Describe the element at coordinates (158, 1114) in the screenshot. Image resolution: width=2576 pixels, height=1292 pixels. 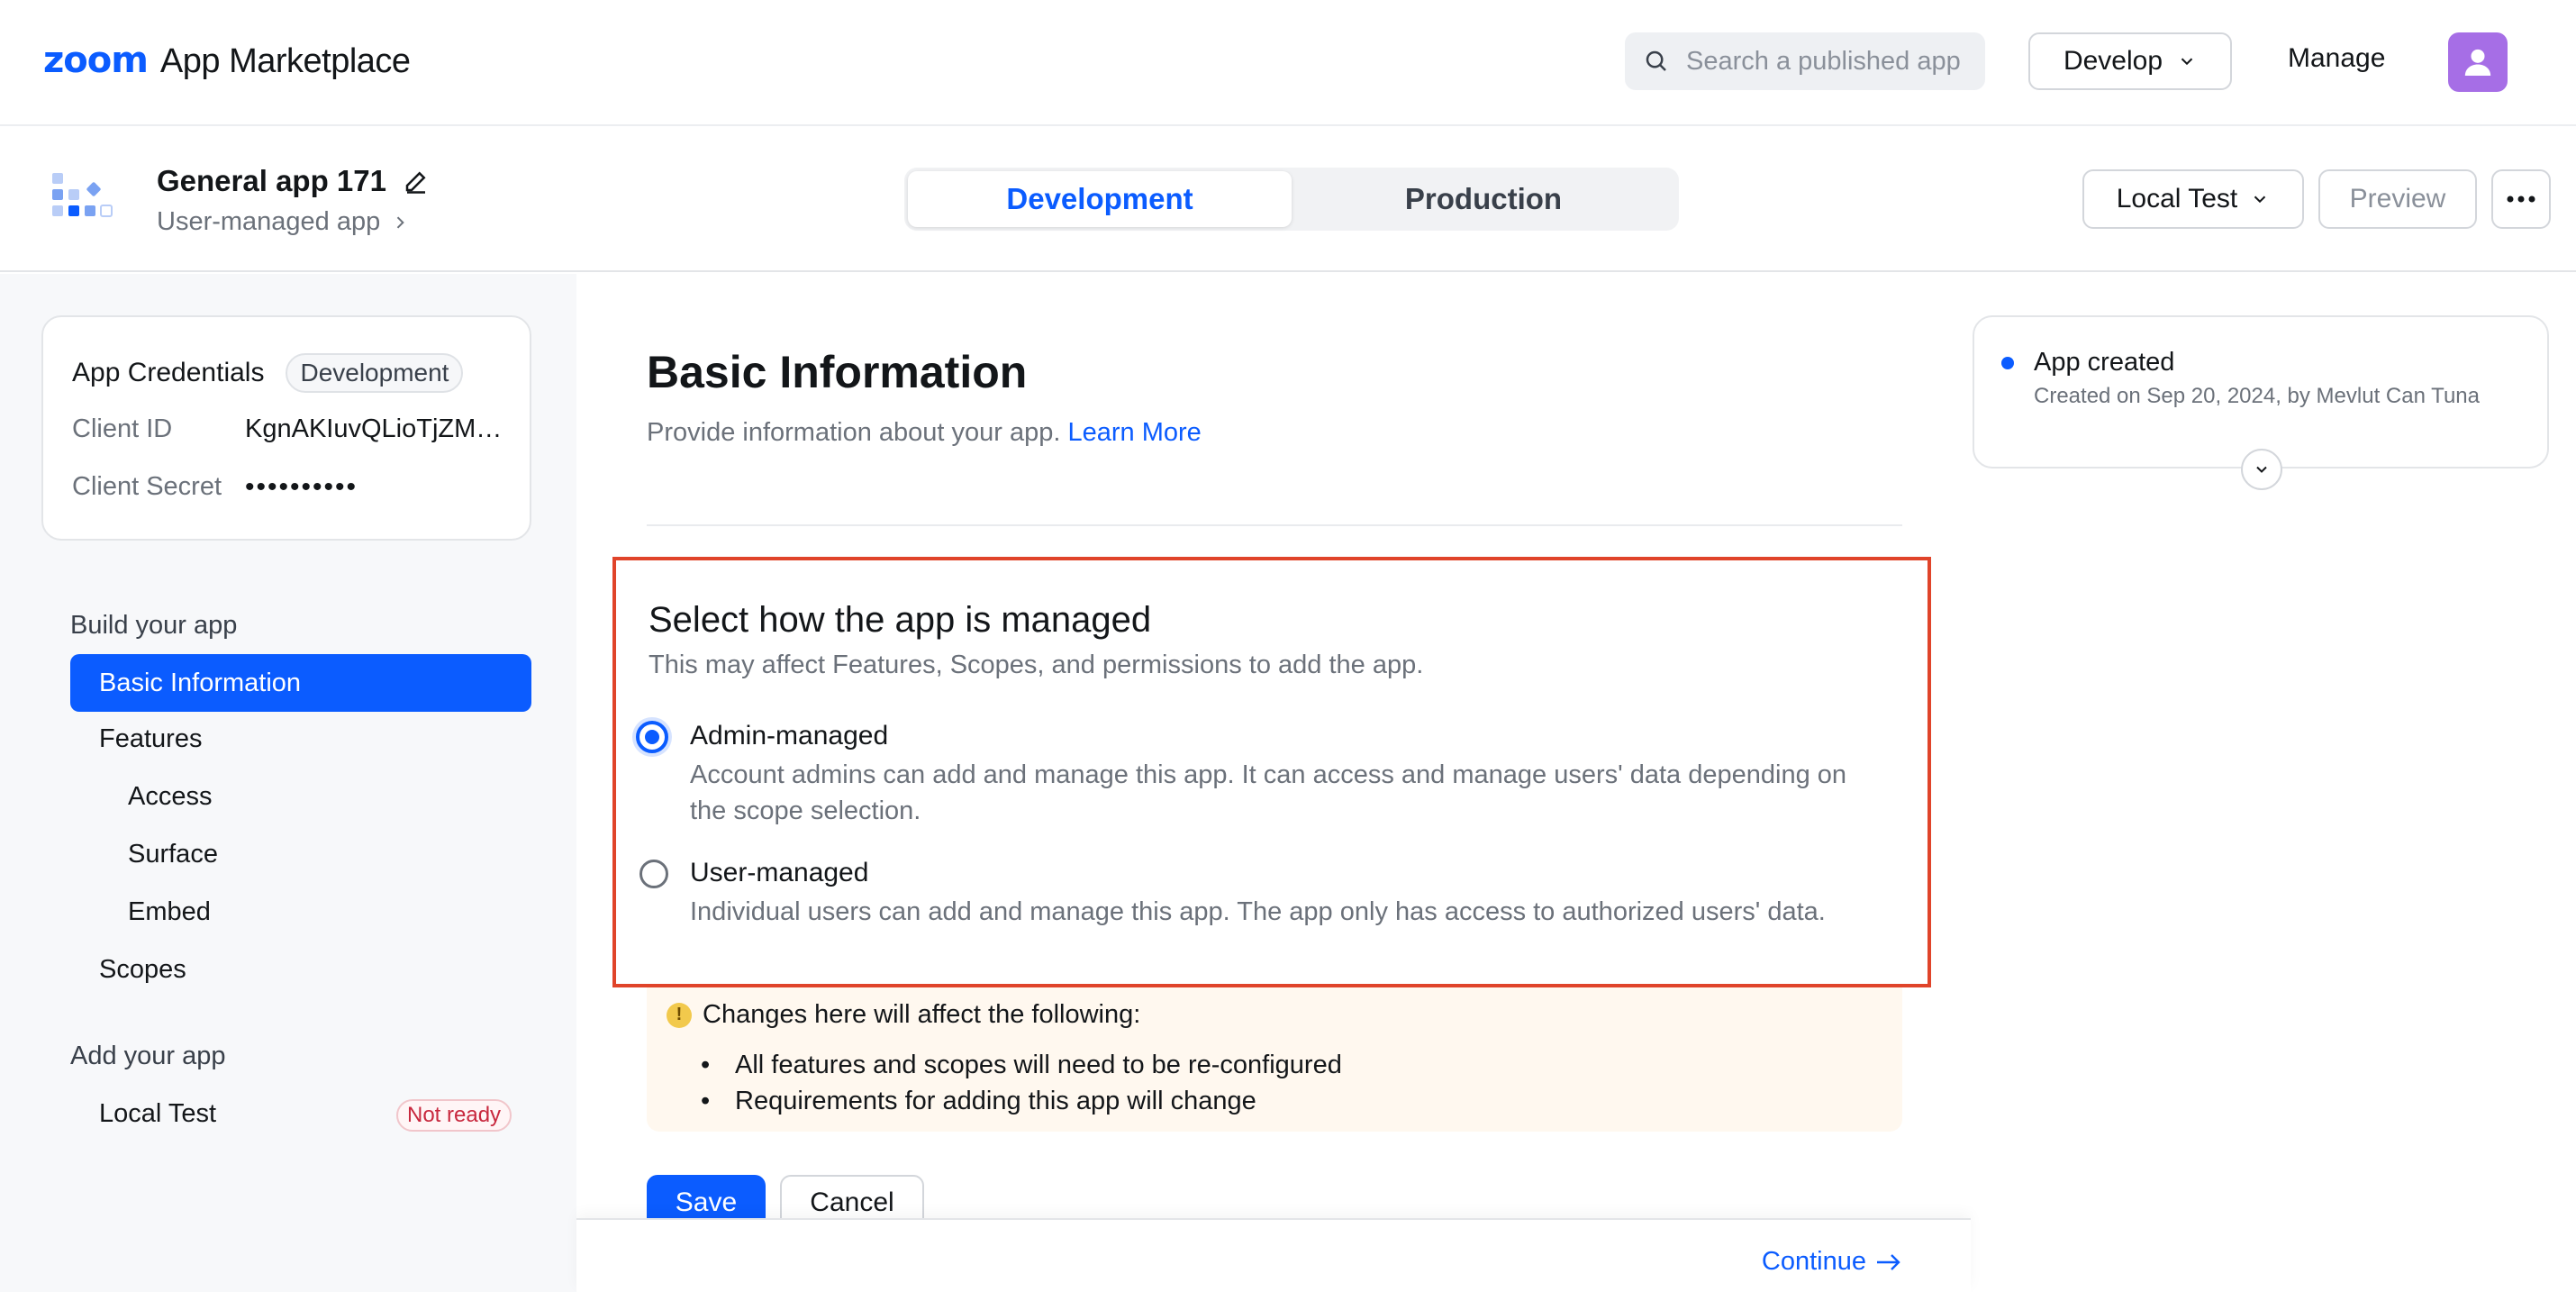
I see `sidebar-item-local-test: Local Test` at that location.